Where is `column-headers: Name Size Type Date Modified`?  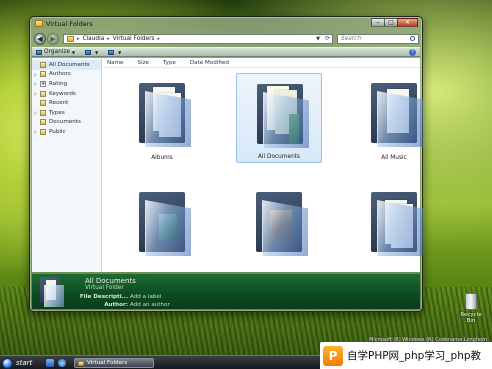 column-headers: Name Size Type Date Modified is located at coordinates (261, 63).